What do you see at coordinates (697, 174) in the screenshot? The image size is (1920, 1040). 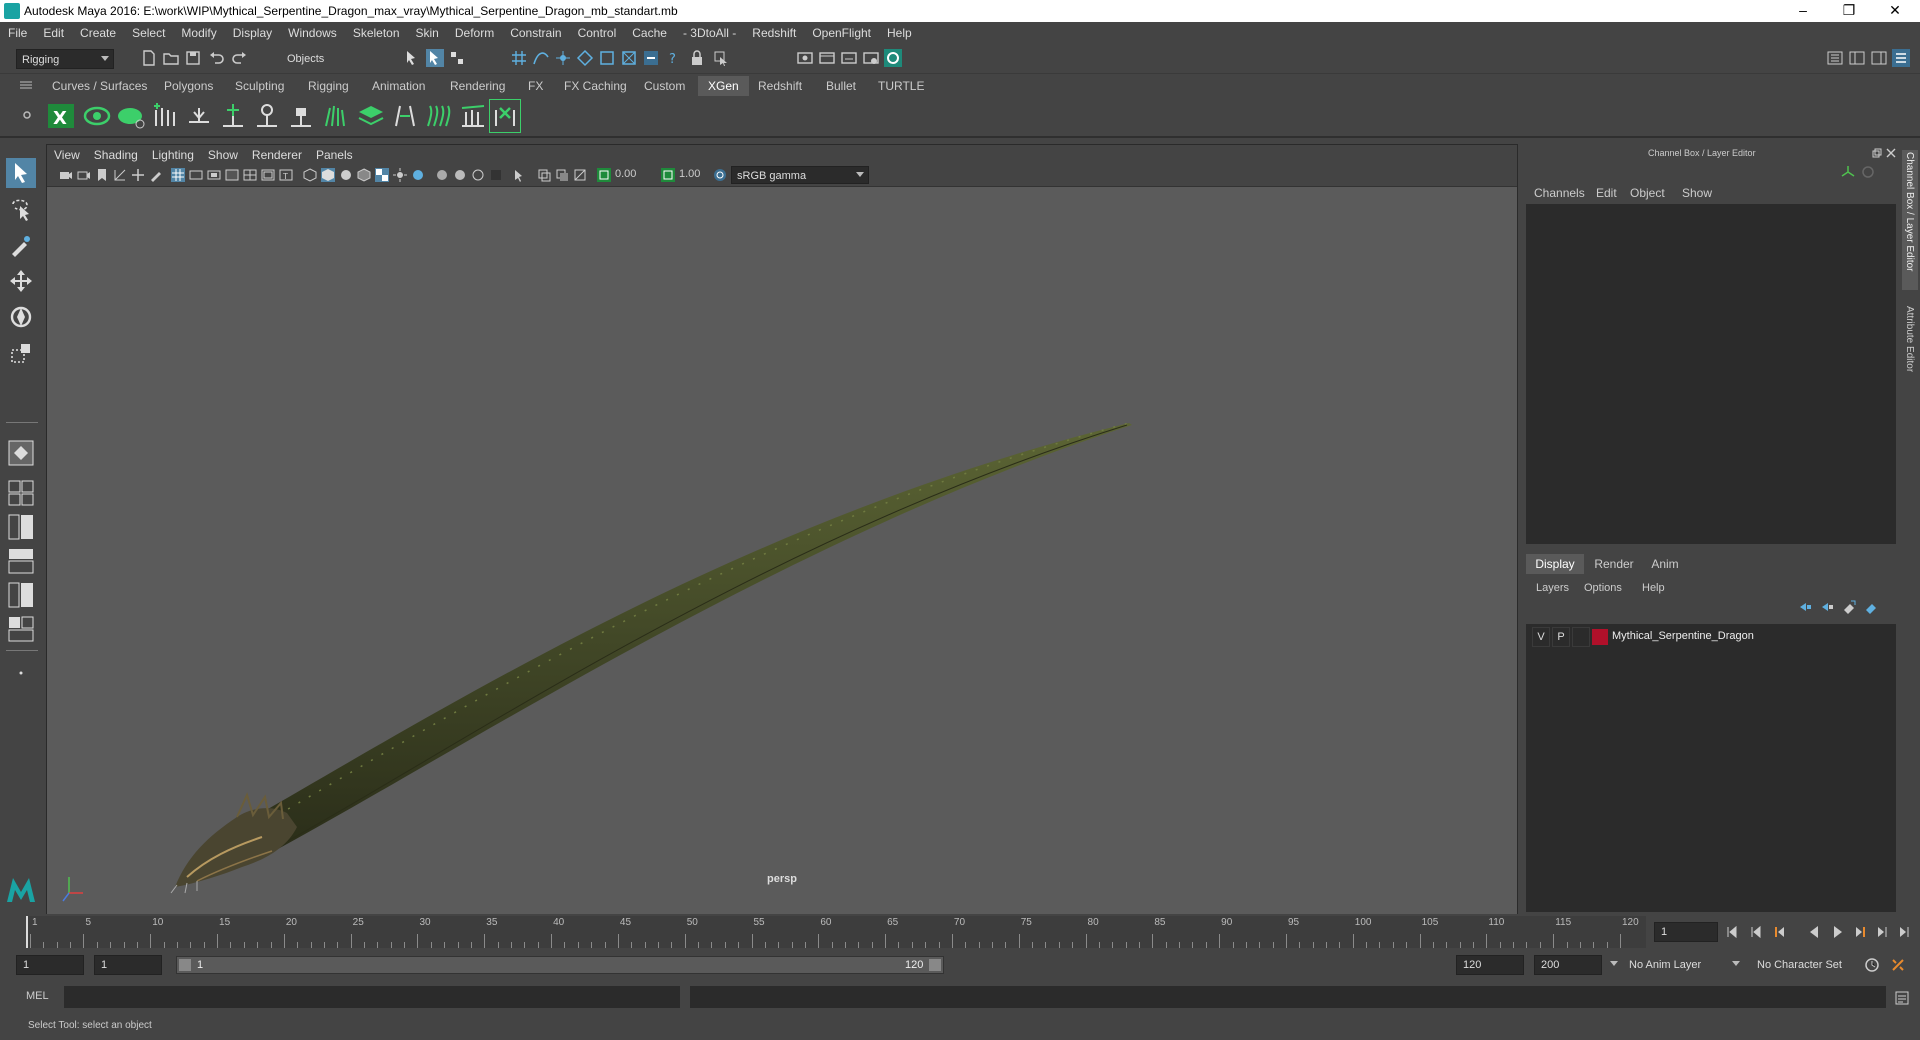 I see `gamma-value: 1.00` at bounding box center [697, 174].